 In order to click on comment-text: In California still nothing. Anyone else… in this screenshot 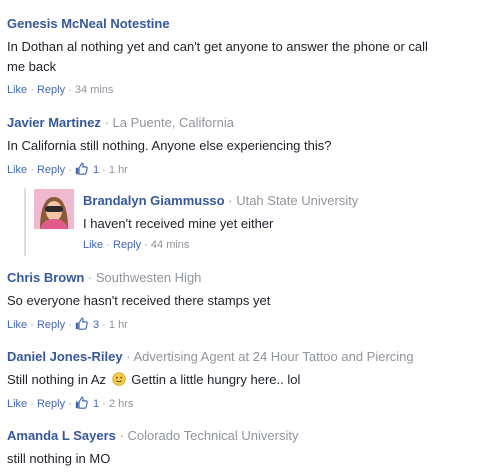, I will do `click(169, 145)`.